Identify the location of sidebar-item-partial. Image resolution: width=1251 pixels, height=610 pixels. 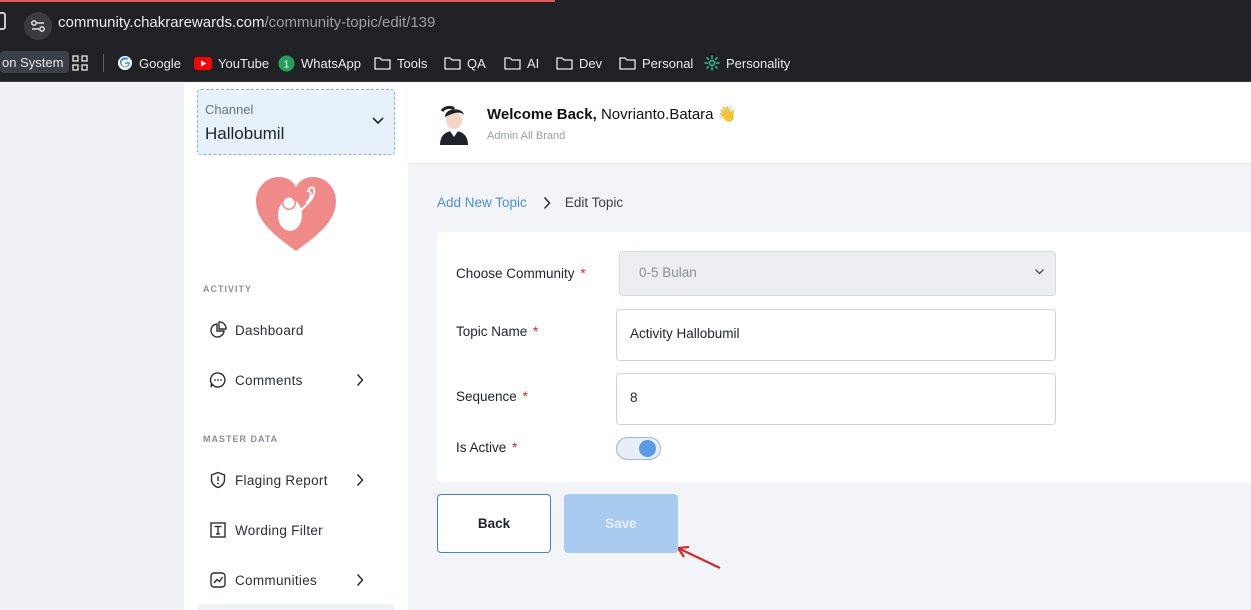
(296, 607).